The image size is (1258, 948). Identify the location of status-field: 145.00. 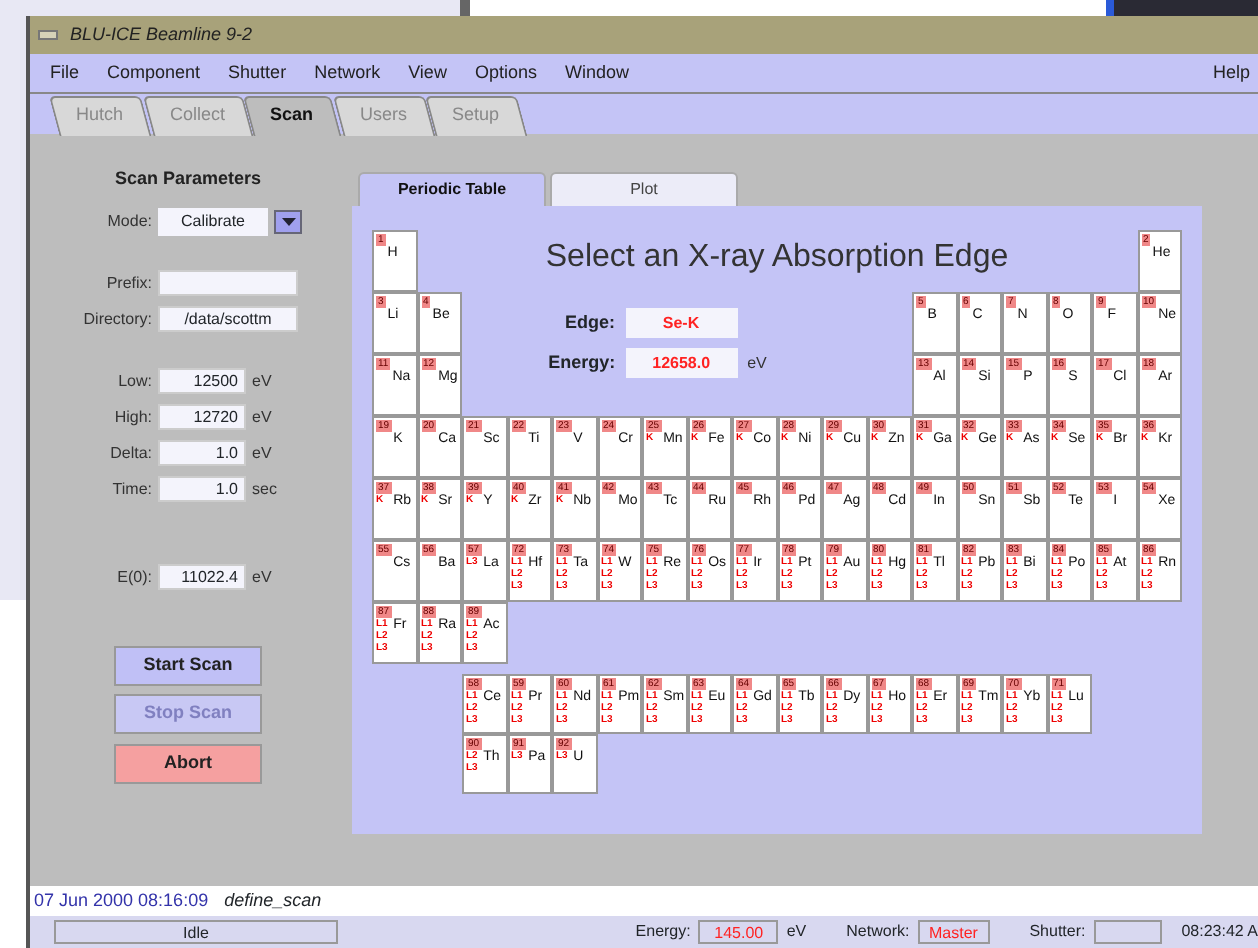
(738, 932).